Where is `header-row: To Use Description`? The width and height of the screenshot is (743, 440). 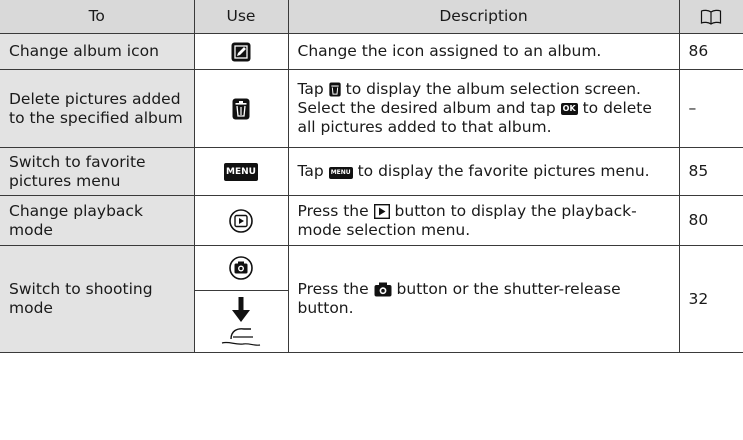 header-row: To Use Description is located at coordinates (371, 17).